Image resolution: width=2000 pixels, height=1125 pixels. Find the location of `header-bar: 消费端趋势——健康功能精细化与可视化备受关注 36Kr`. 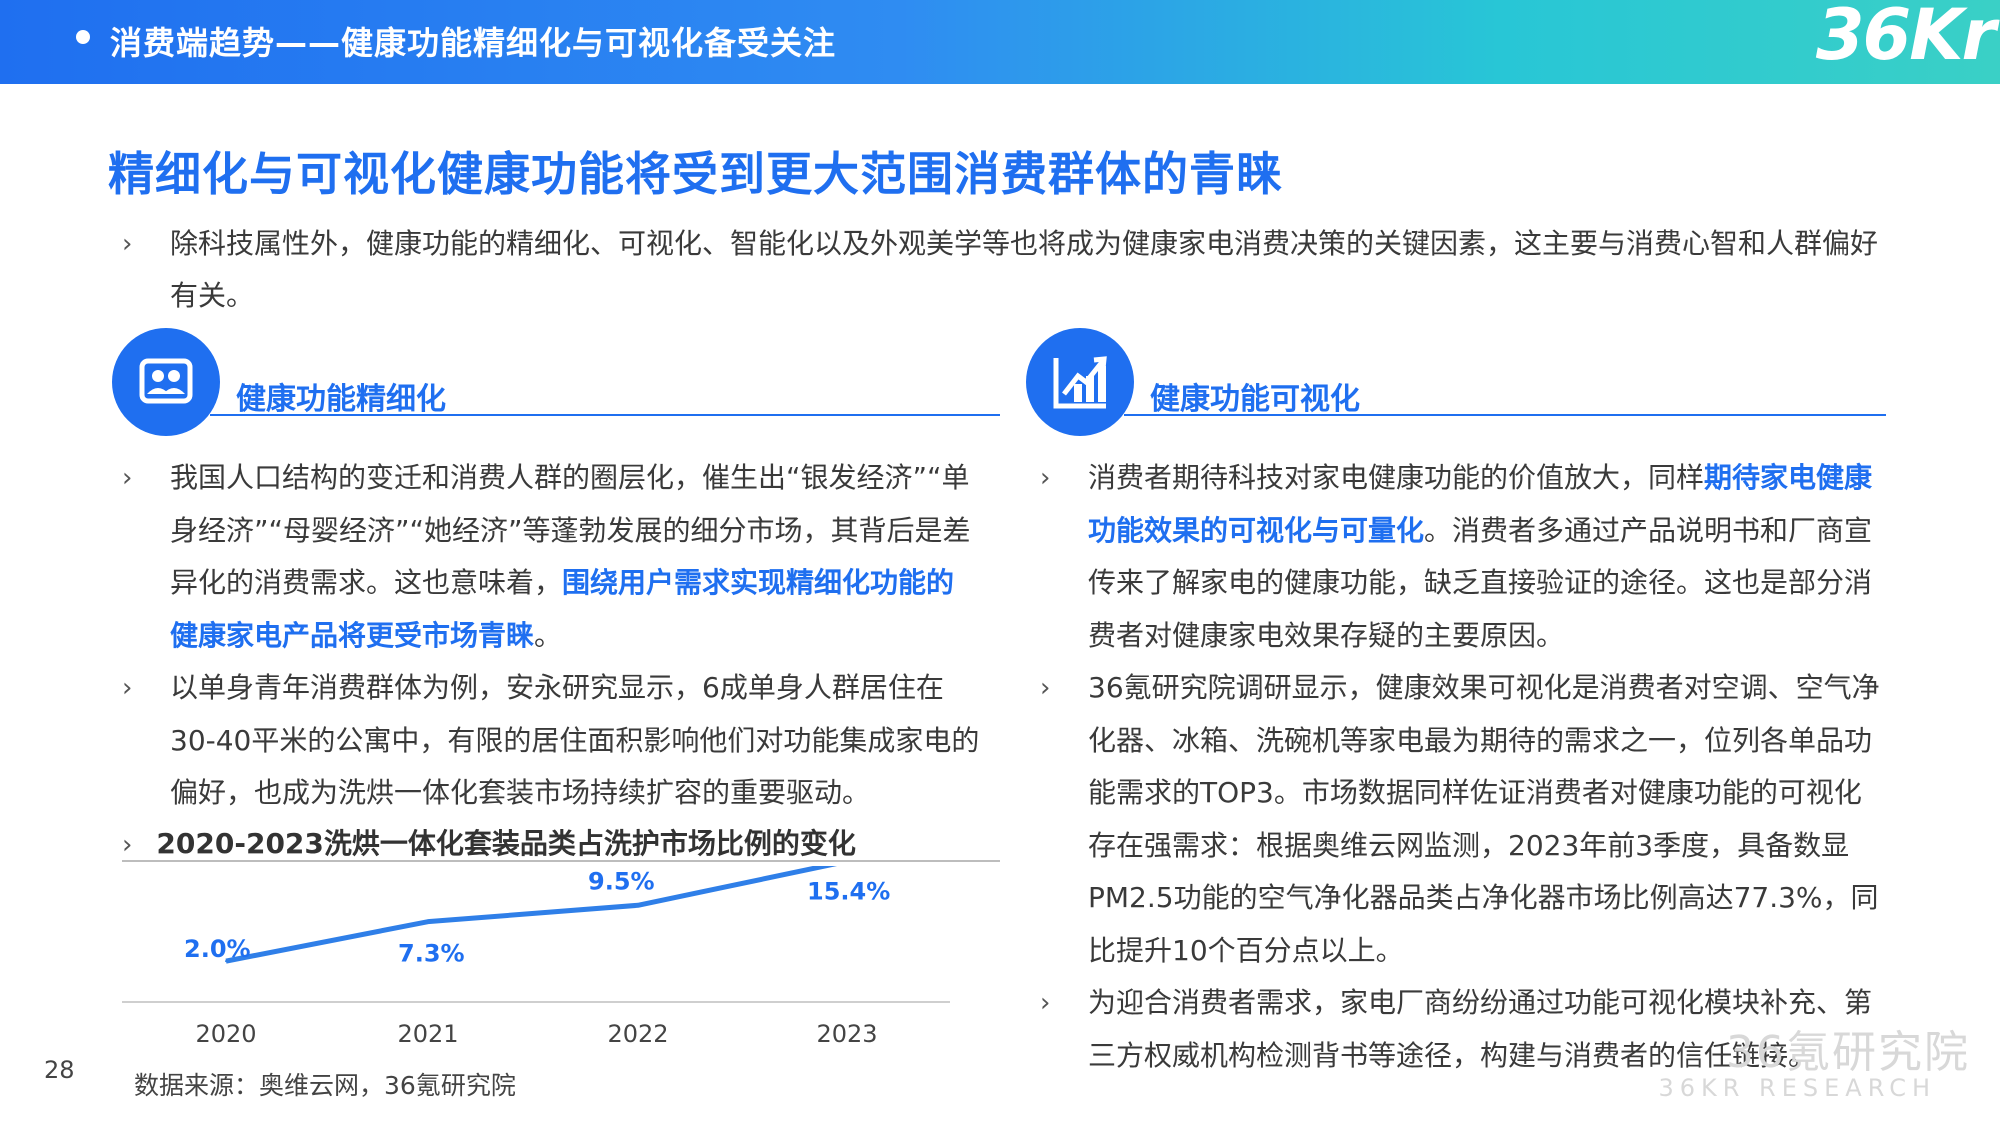

header-bar: 消费端趋势——健康功能精细化与可视化备受关注 36Kr is located at coordinates (1000, 42).